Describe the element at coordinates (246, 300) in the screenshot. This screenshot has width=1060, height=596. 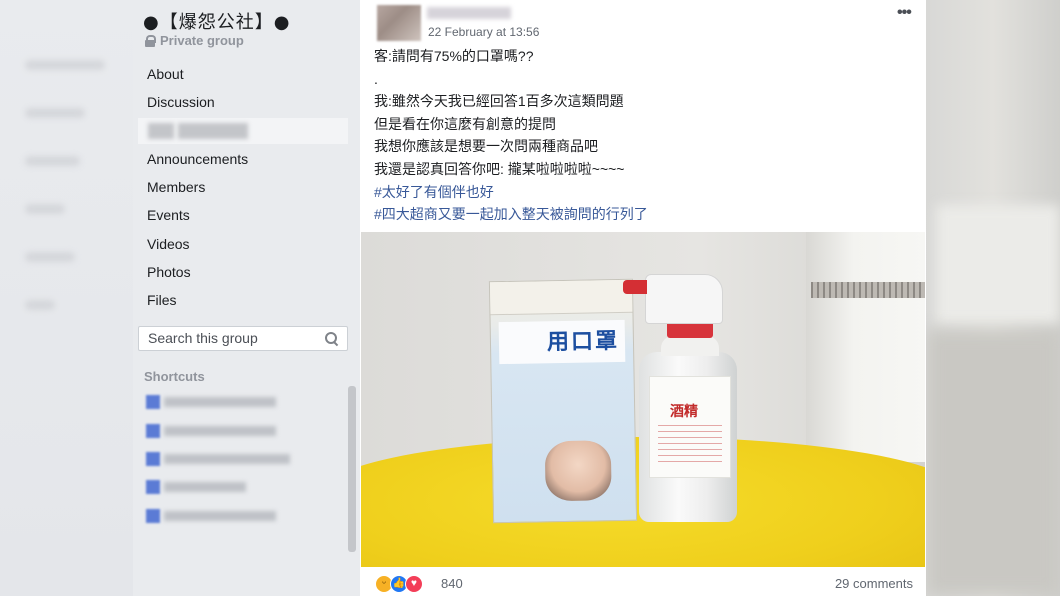
I see `nav-files: Files` at that location.